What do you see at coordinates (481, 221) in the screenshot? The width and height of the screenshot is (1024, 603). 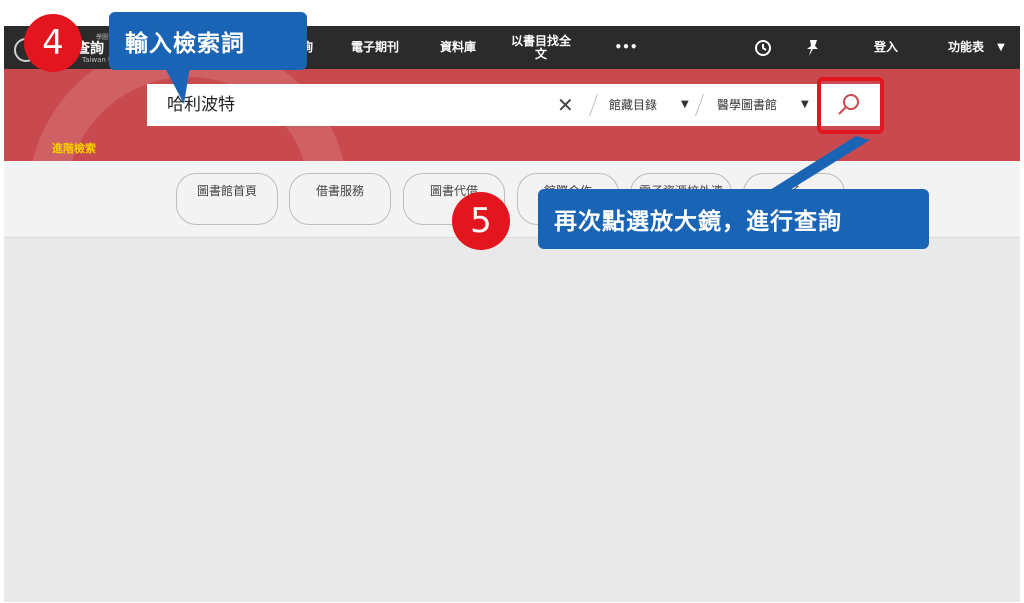 I see `step-5-badge: 5` at bounding box center [481, 221].